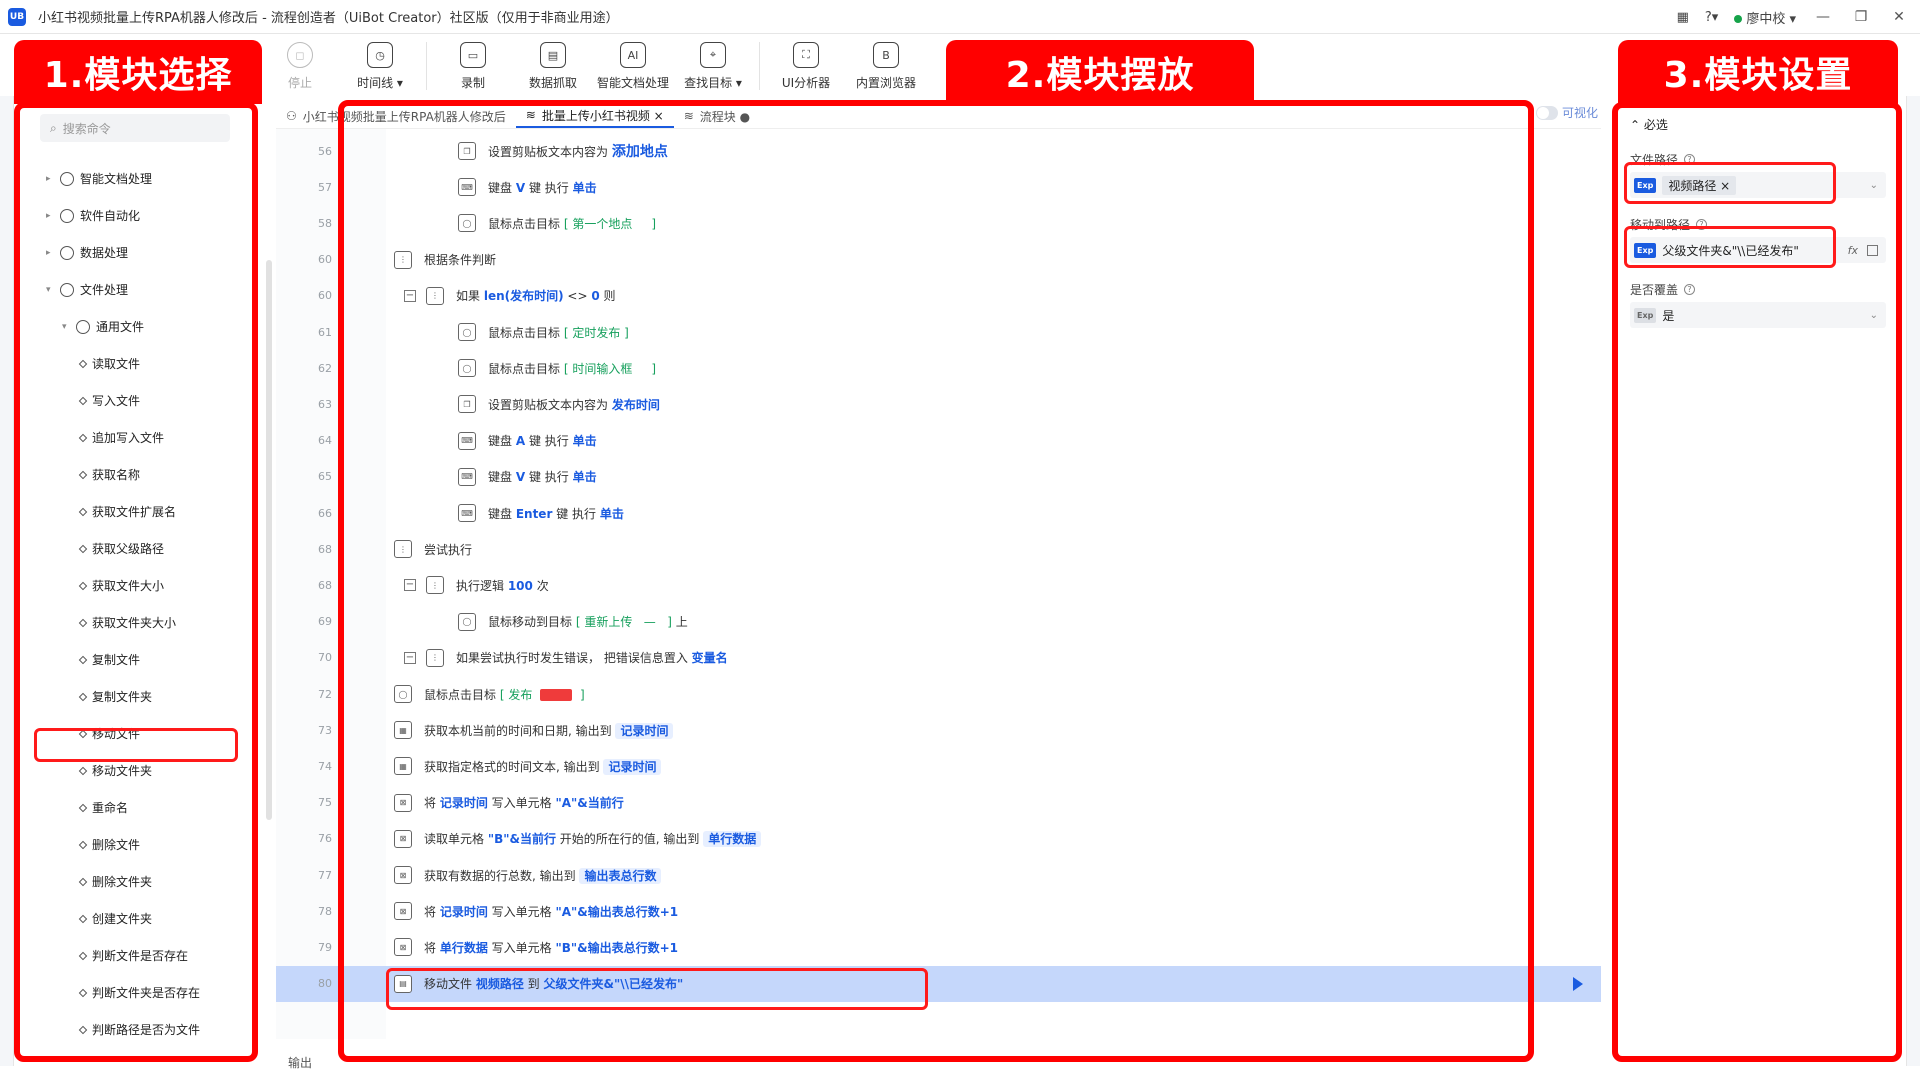 This screenshot has height=1080, width=1920. What do you see at coordinates (938, 947) in the screenshot?
I see `flow-block-row: 79 ⊠ 将 单行数据 写入单元格 "B"&输出表总行数+1` at bounding box center [938, 947].